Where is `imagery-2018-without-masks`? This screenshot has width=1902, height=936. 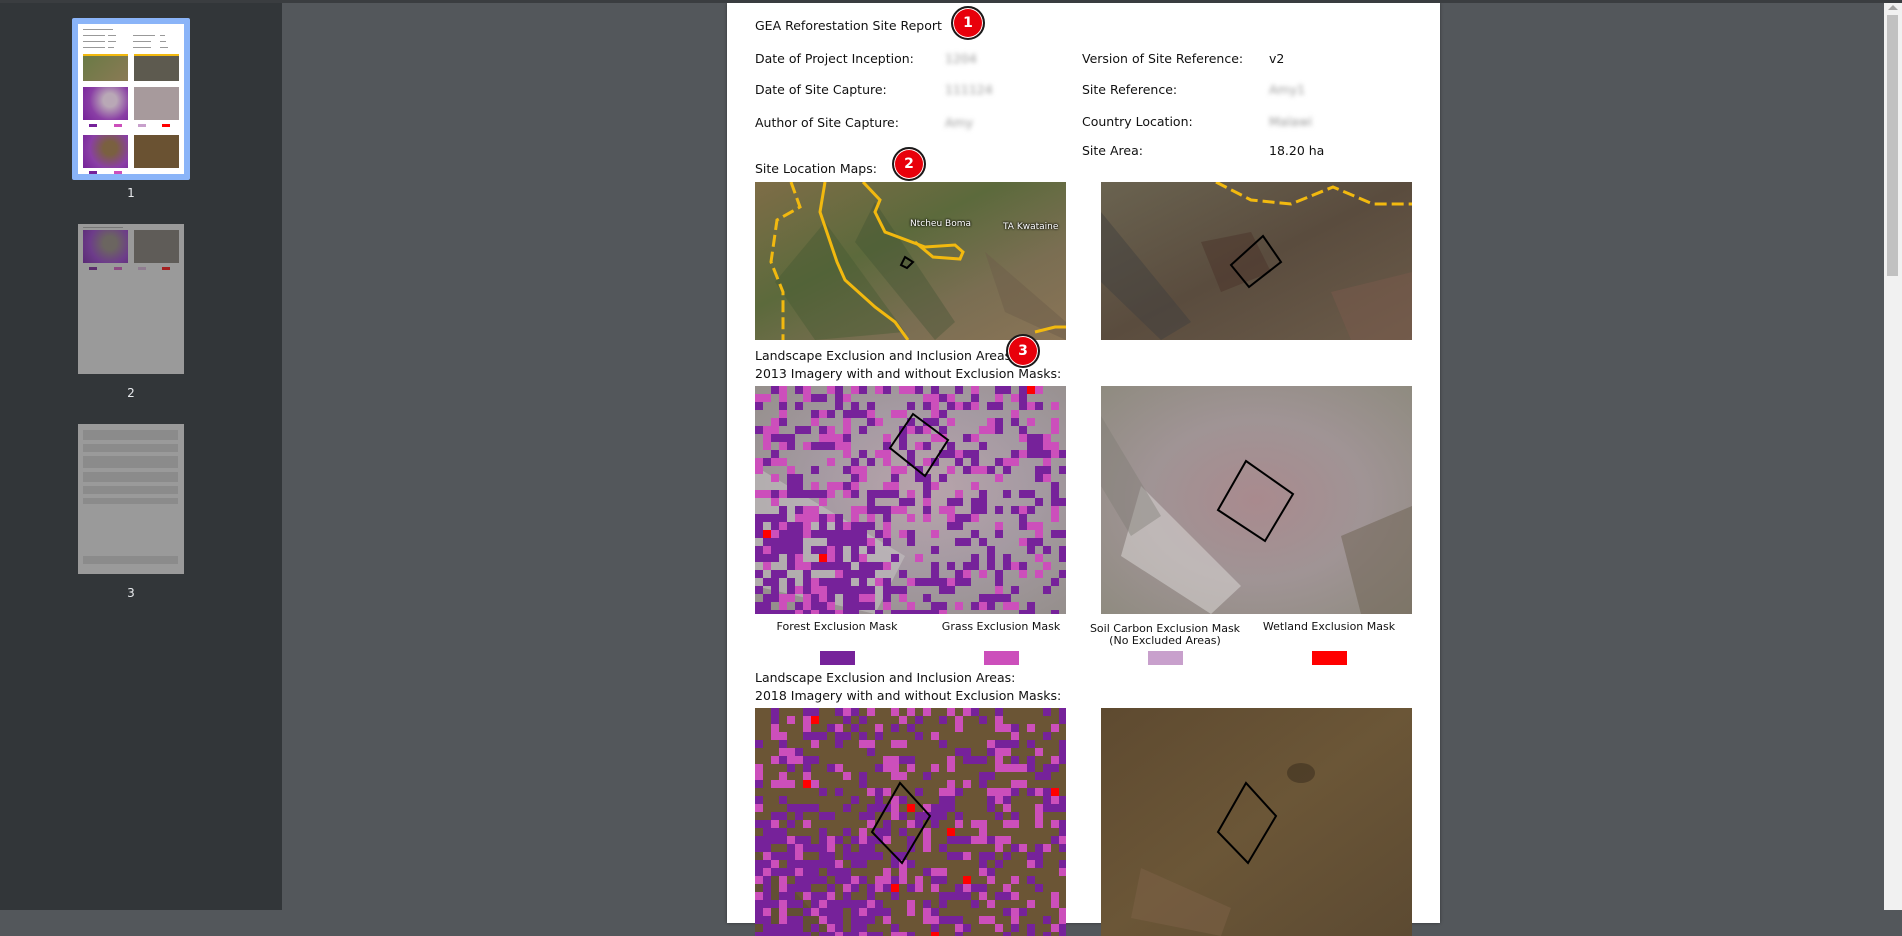
imagery-2018-without-masks is located at coordinates (1256, 822).